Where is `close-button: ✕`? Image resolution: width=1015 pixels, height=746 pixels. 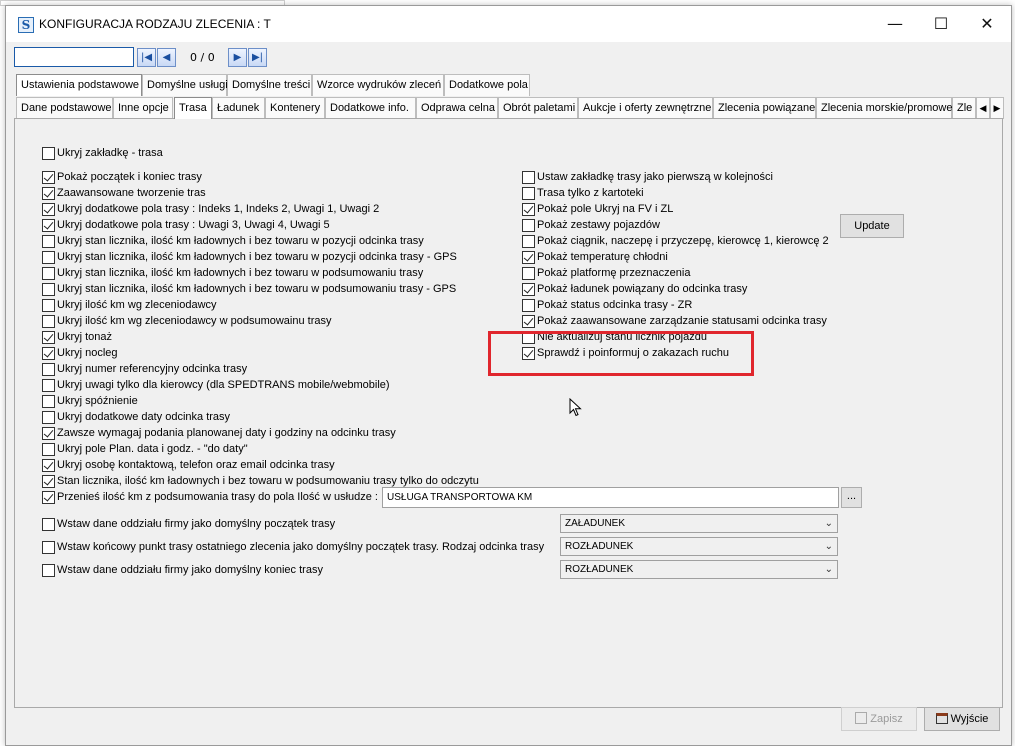
close-button: ✕ is located at coordinates (987, 24).